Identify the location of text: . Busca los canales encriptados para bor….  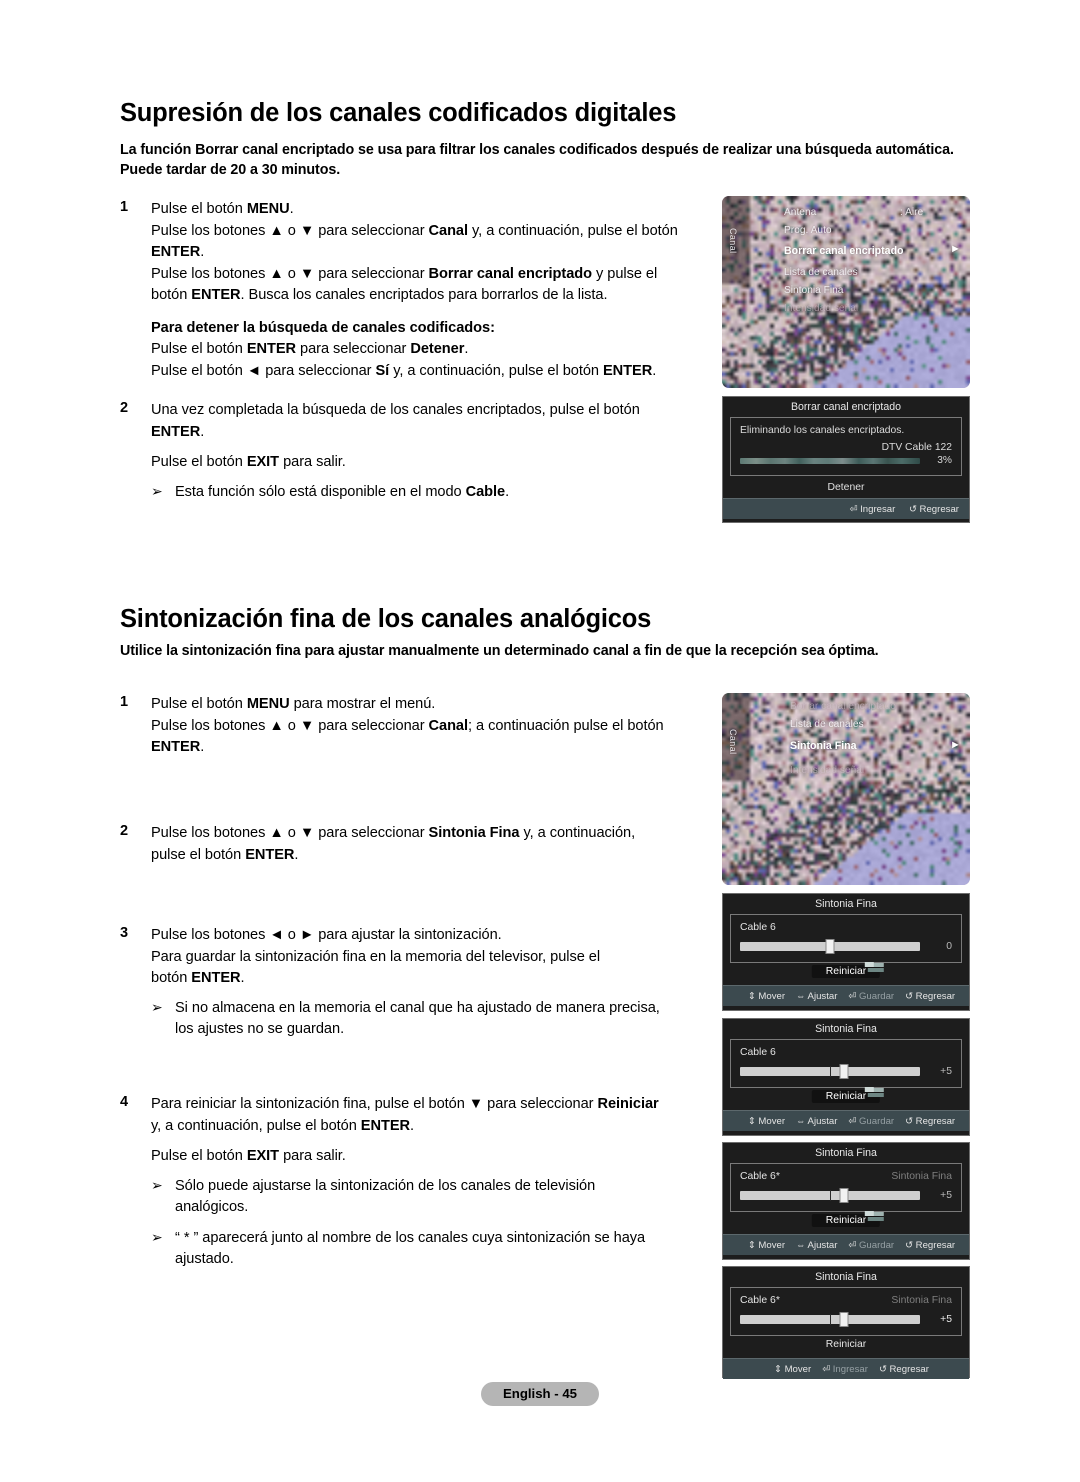
(424, 295).